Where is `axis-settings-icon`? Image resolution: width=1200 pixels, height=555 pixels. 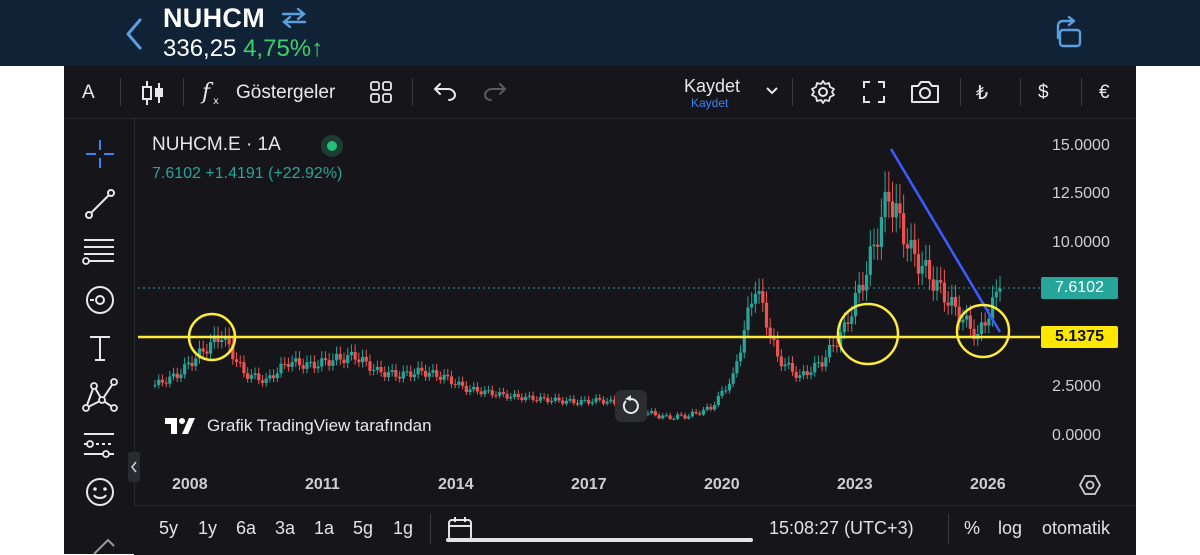
axis-settings-icon is located at coordinates (1090, 485).